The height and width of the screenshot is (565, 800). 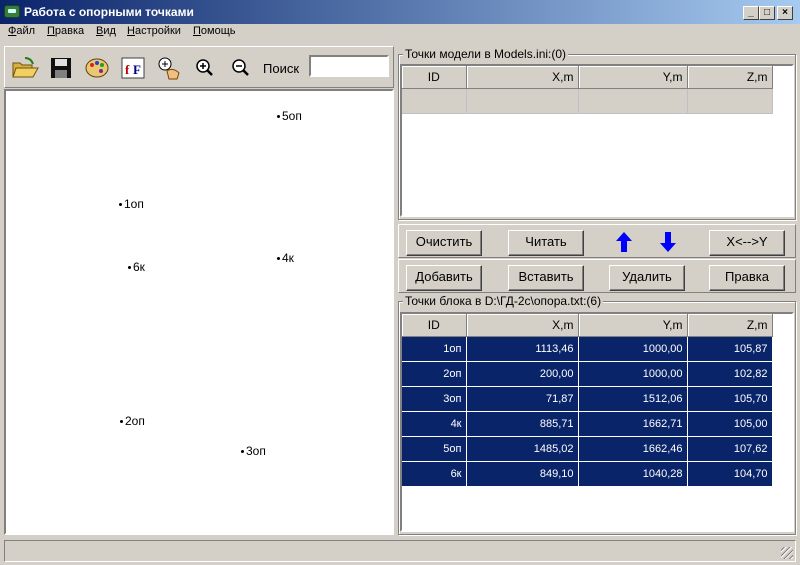 I want to click on close-button: ×, so click(x=785, y=13).